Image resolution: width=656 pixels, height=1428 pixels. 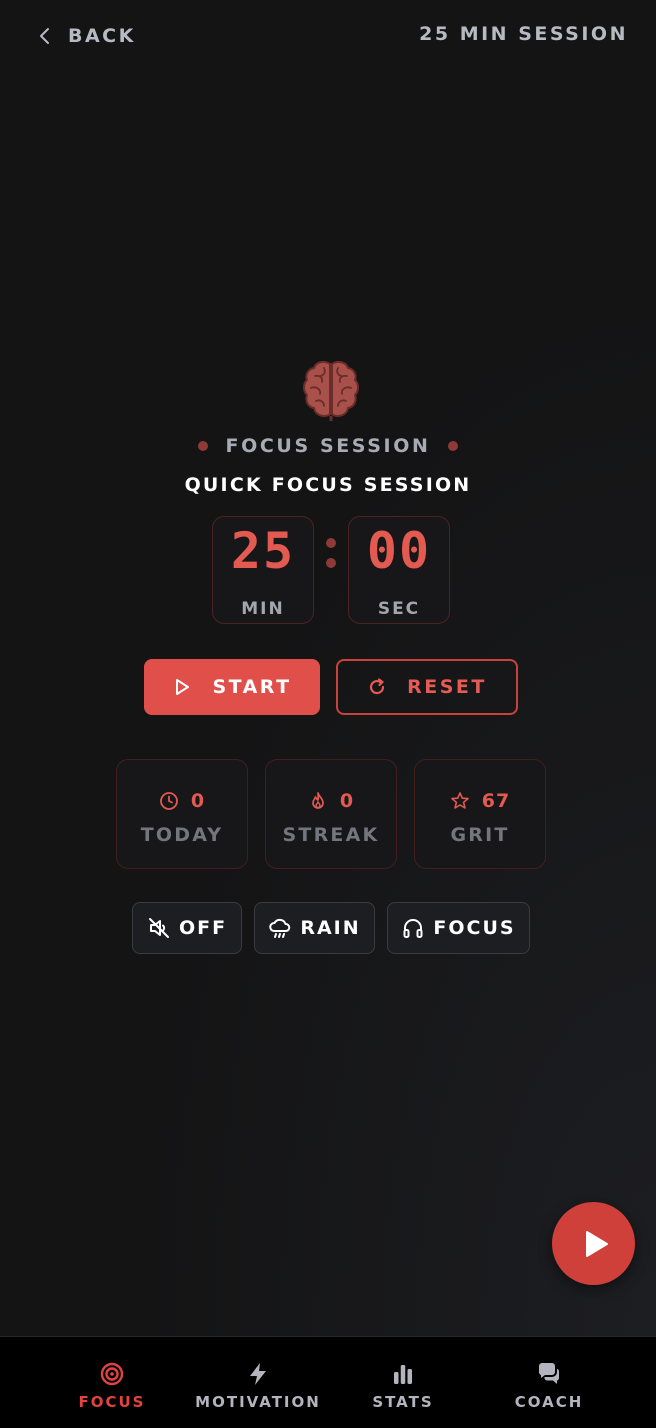 I want to click on bottom-nav: FOCUS MOTIVATION STATS COACH, so click(x=328, y=1382).